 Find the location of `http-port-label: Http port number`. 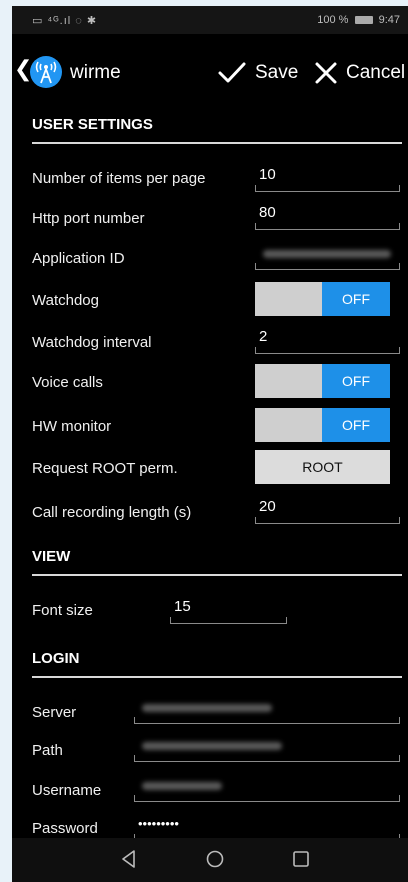

http-port-label: Http port number is located at coordinates (88, 218).